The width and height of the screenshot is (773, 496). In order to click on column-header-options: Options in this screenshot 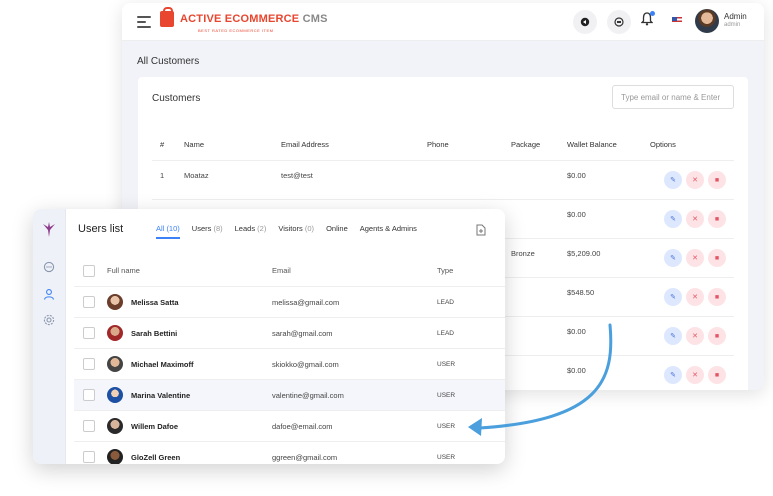, I will do `click(663, 144)`.